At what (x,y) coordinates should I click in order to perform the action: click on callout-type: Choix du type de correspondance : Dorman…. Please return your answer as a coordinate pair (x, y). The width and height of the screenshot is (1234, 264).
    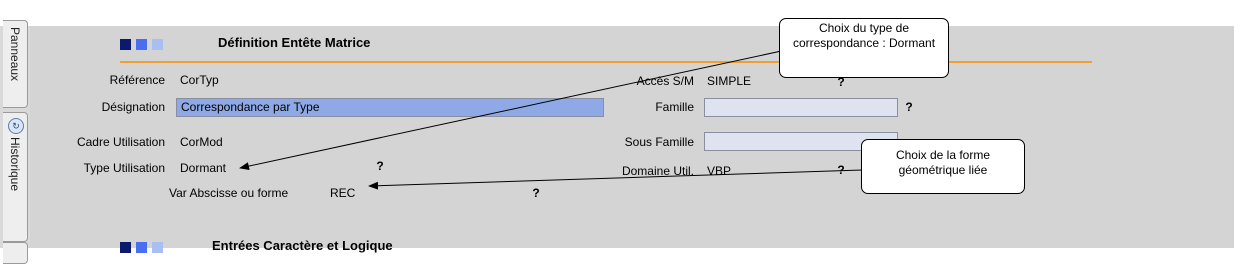
    Looking at the image, I should click on (864, 48).